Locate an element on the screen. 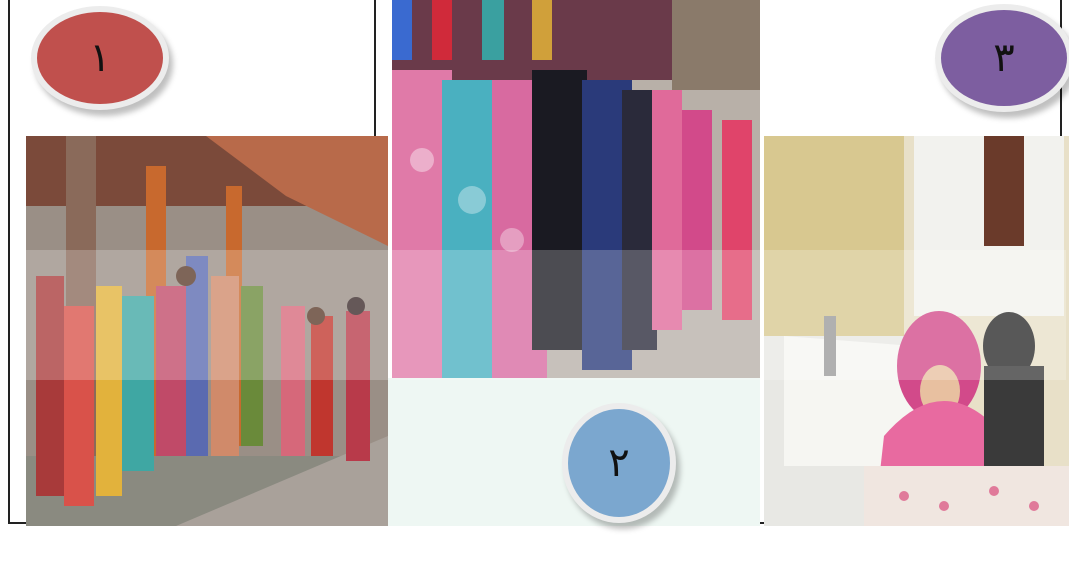 The image size is (1069, 582). badge-label: ٣ is located at coordinates (1004, 58).